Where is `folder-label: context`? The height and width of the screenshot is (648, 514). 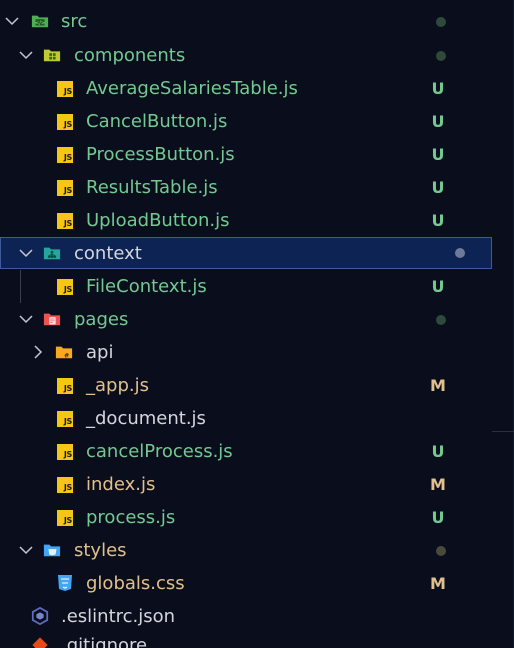 folder-label: context is located at coordinates (108, 253).